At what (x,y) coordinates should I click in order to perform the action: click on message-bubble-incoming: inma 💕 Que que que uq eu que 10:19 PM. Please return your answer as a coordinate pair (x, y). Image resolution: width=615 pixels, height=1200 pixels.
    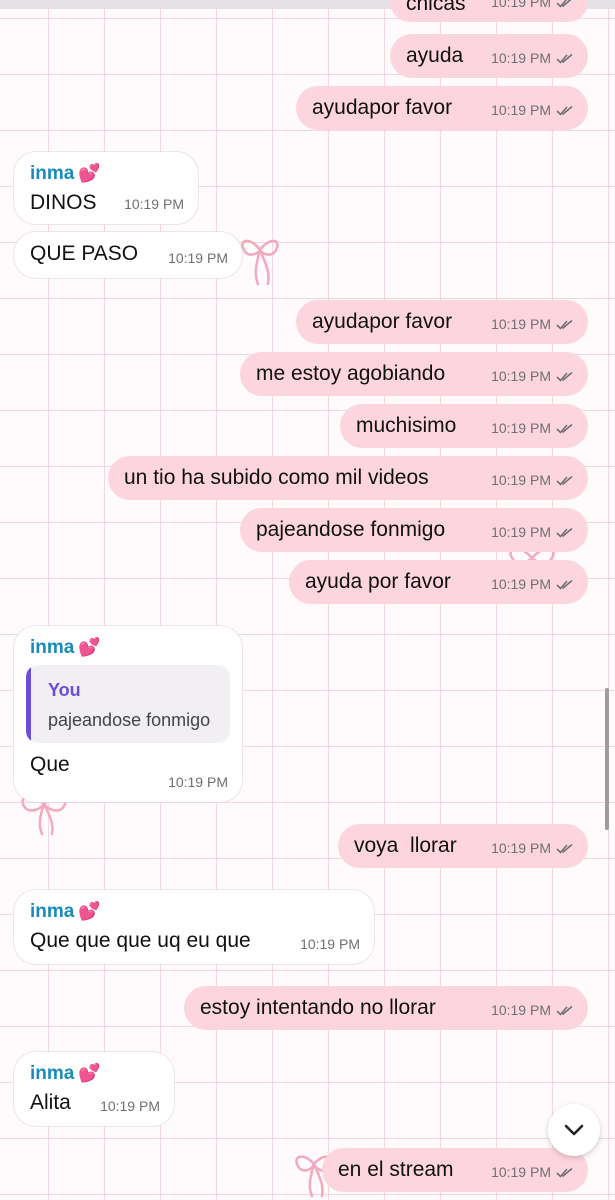
    Looking at the image, I should click on (194, 927).